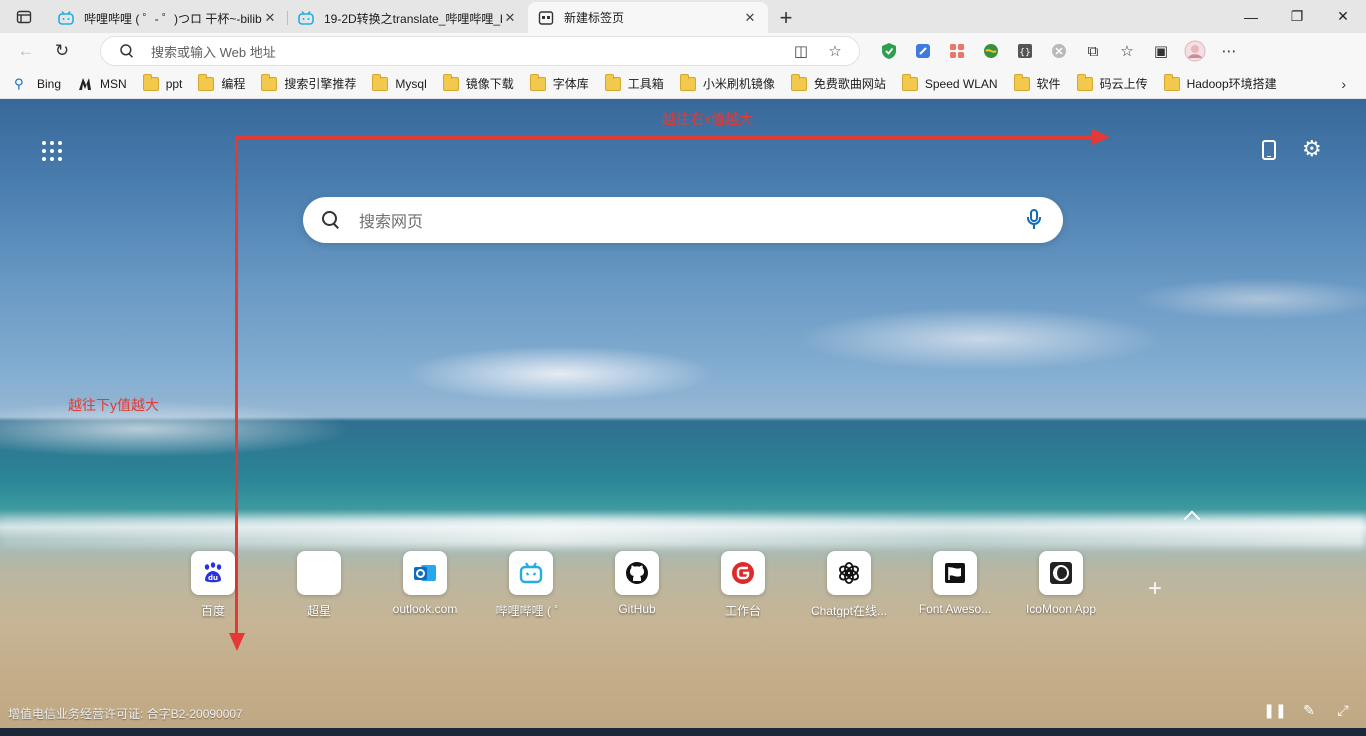  What do you see at coordinates (1343, 710) in the screenshot?
I see `expand-icon: ⤢` at bounding box center [1343, 710].